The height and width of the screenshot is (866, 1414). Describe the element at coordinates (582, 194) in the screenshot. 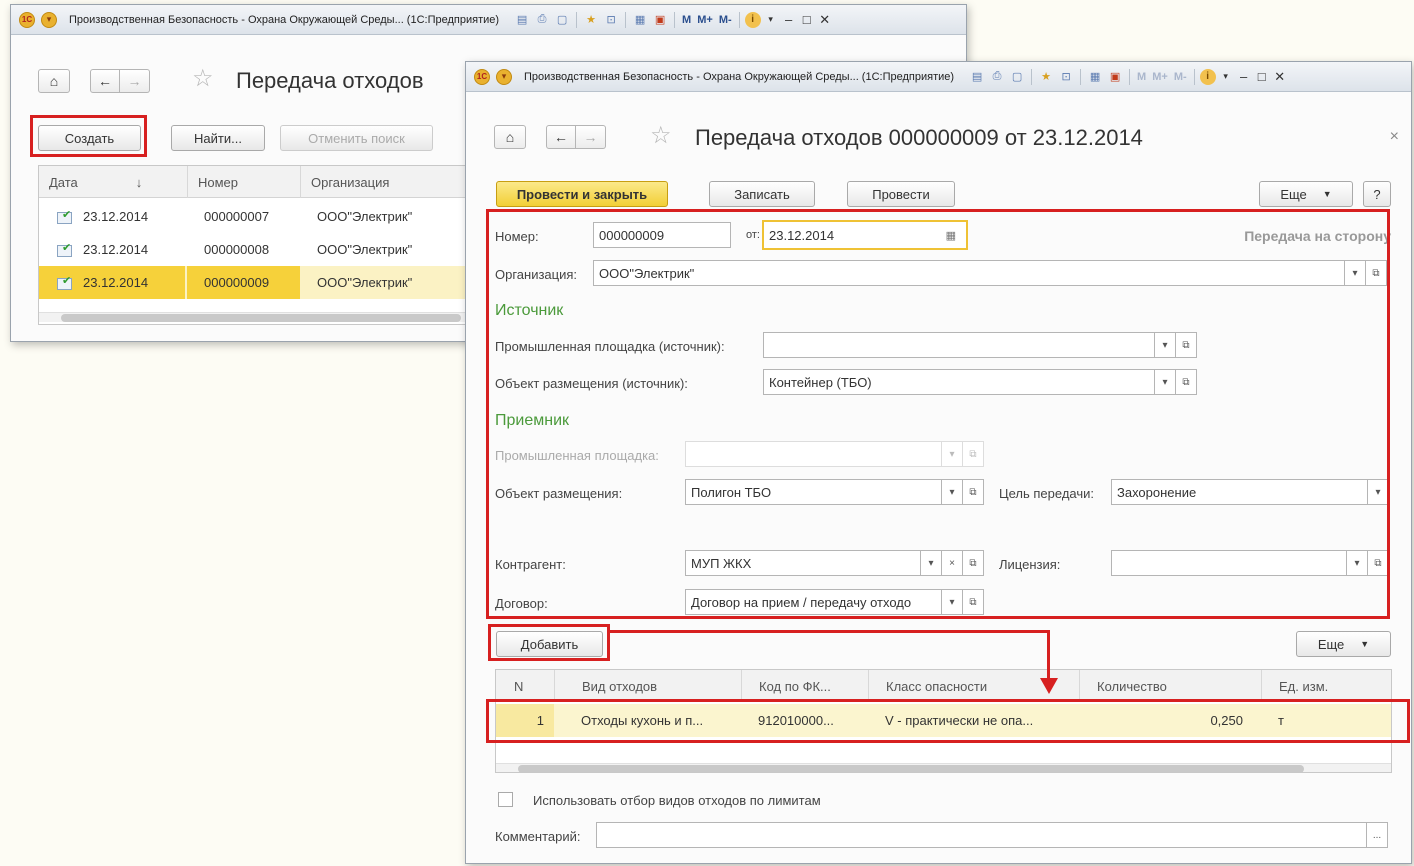

I see `post-and-close-button: Провести и закрыть` at that location.